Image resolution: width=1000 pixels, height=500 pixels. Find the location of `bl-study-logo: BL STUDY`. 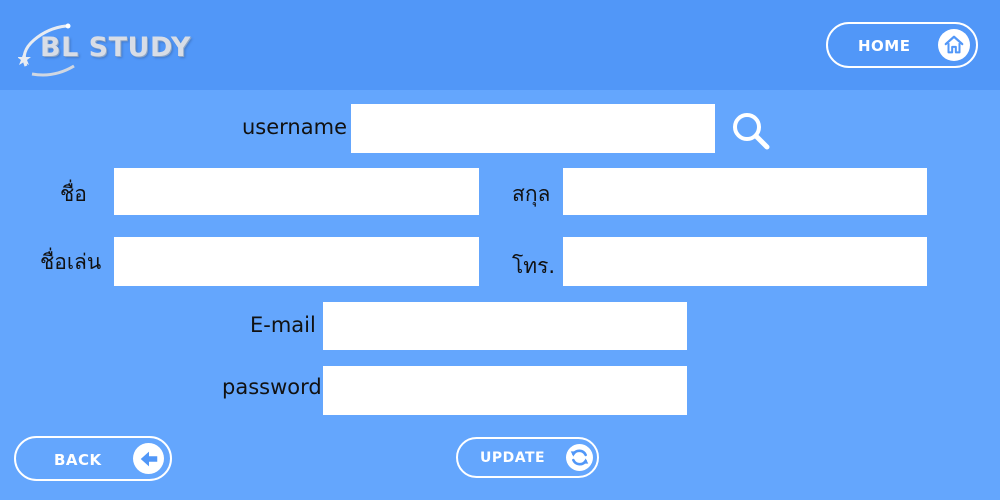

bl-study-logo: BL STUDY is located at coordinates (118, 50).